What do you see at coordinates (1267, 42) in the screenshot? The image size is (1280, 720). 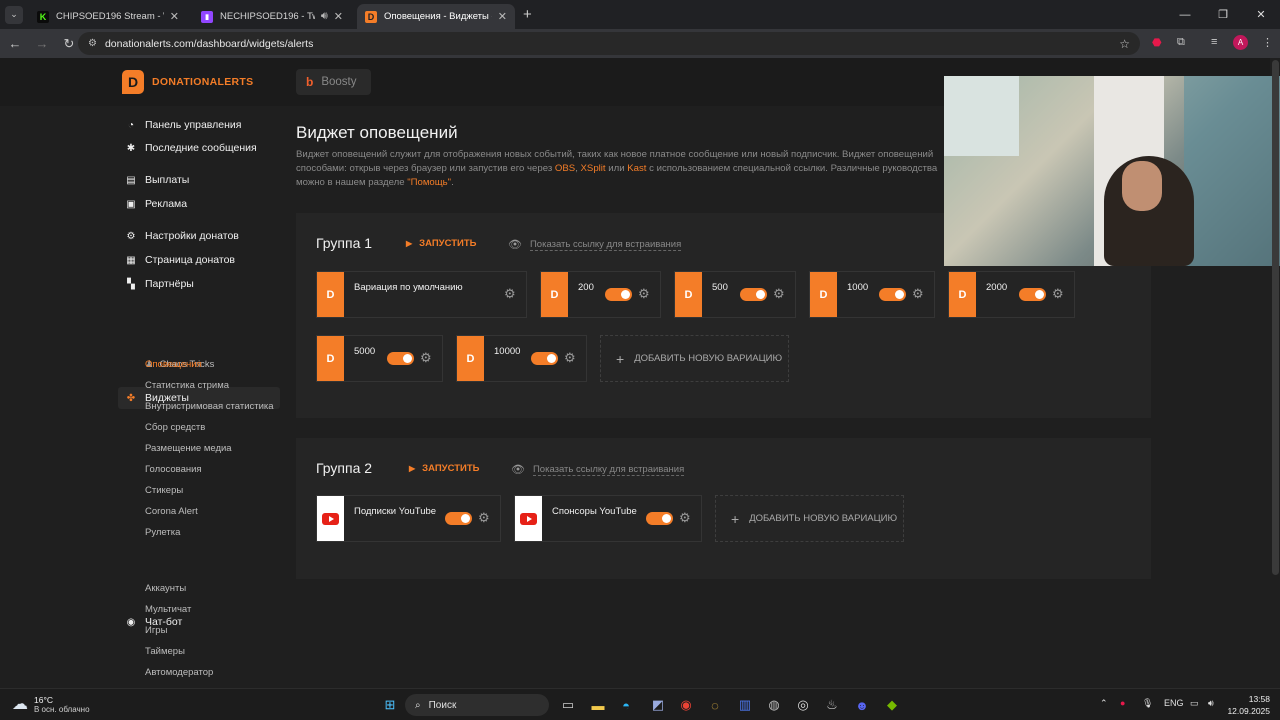 I see `menu-kebab-icon: ⋮` at bounding box center [1267, 42].